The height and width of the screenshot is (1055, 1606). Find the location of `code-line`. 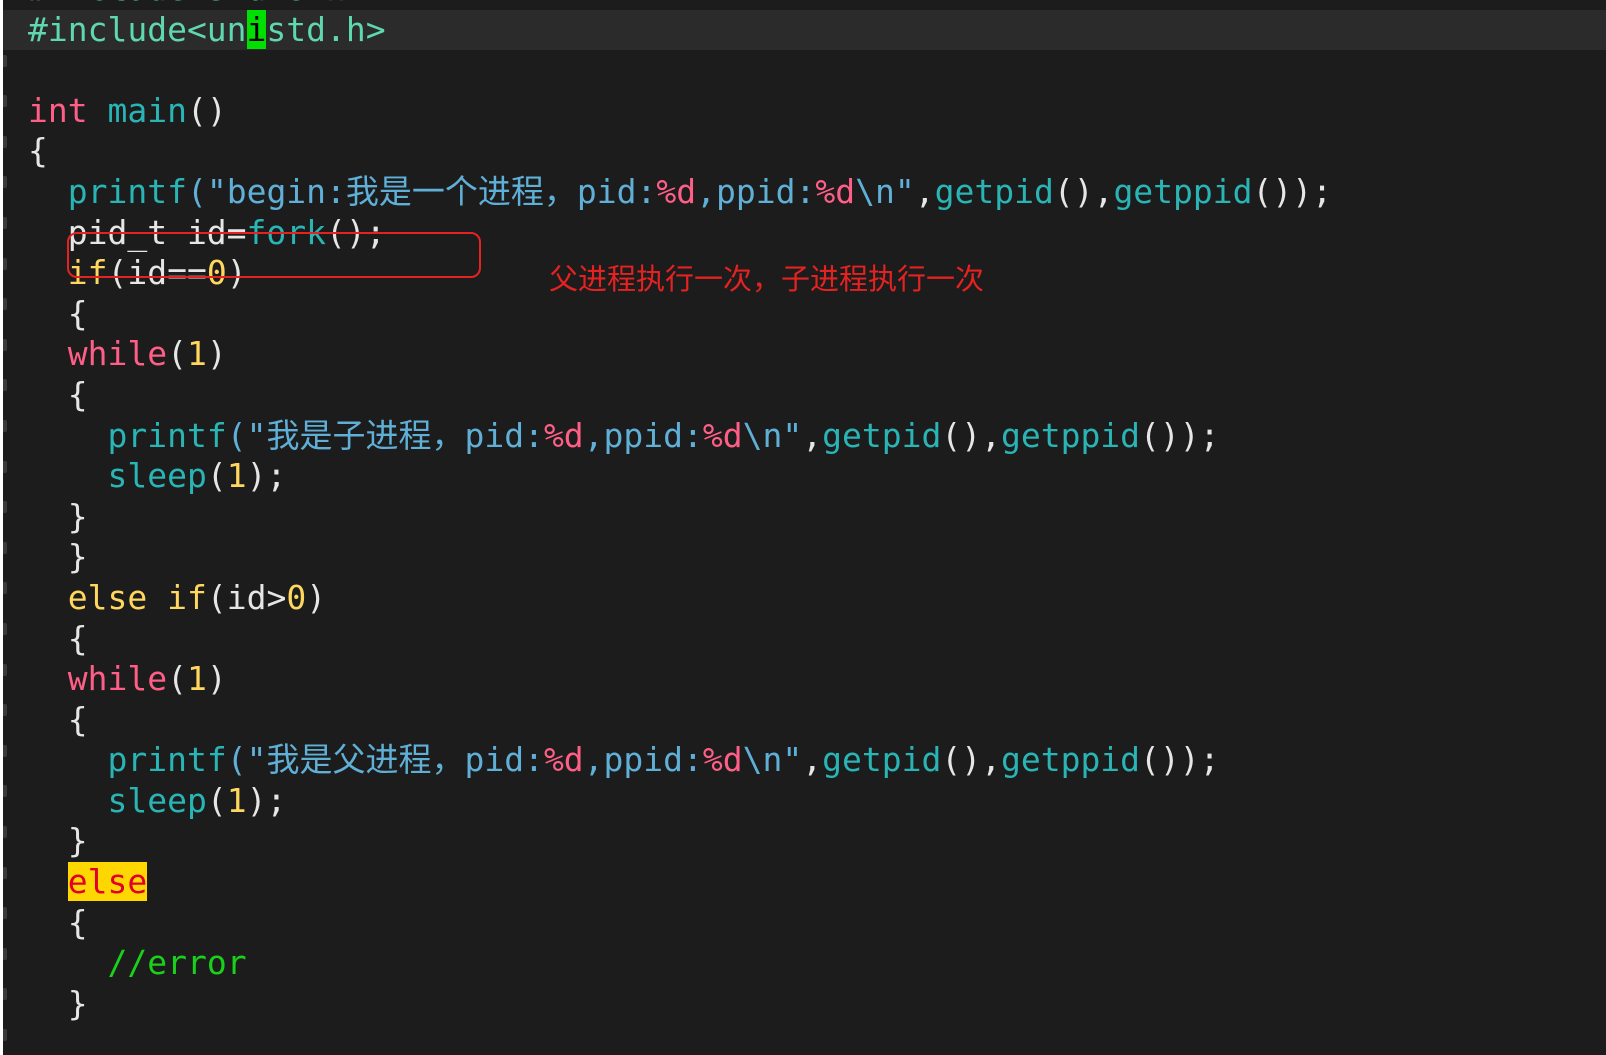

code-line is located at coordinates (804, 70).